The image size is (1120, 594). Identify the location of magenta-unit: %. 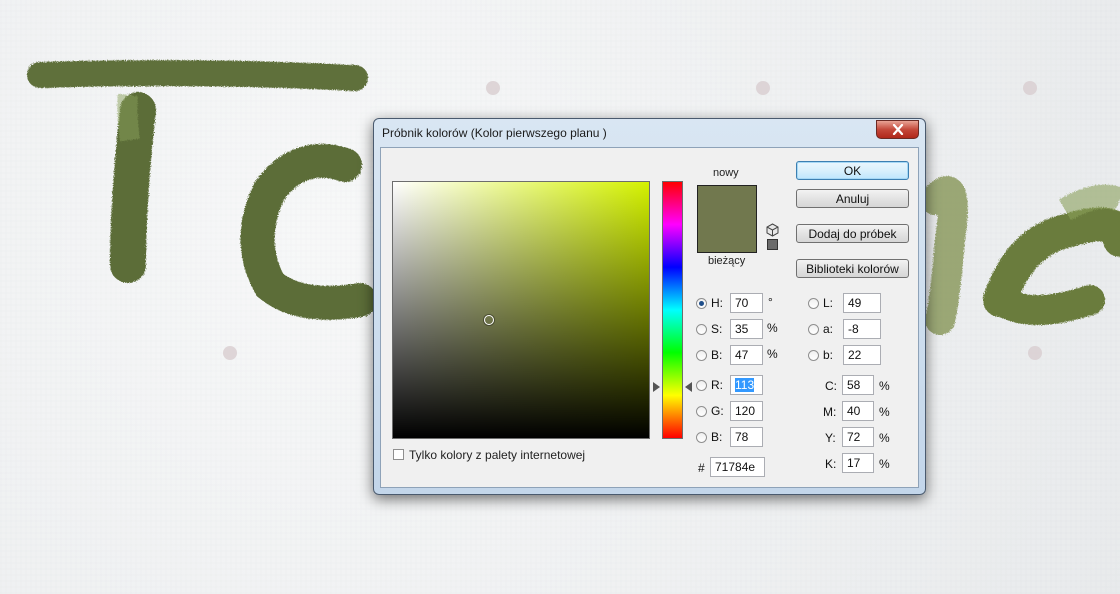
(884, 412).